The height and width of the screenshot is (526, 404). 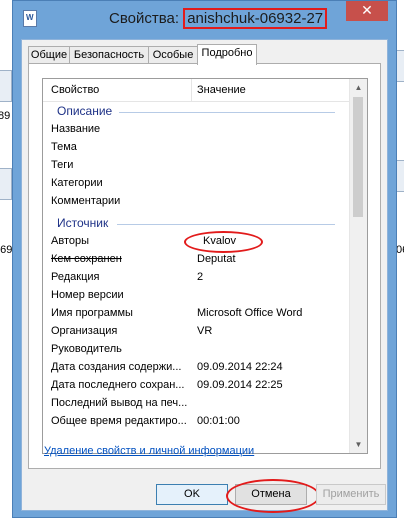 What do you see at coordinates (85, 111) in the screenshot?
I see `group-label: Описание` at bounding box center [85, 111].